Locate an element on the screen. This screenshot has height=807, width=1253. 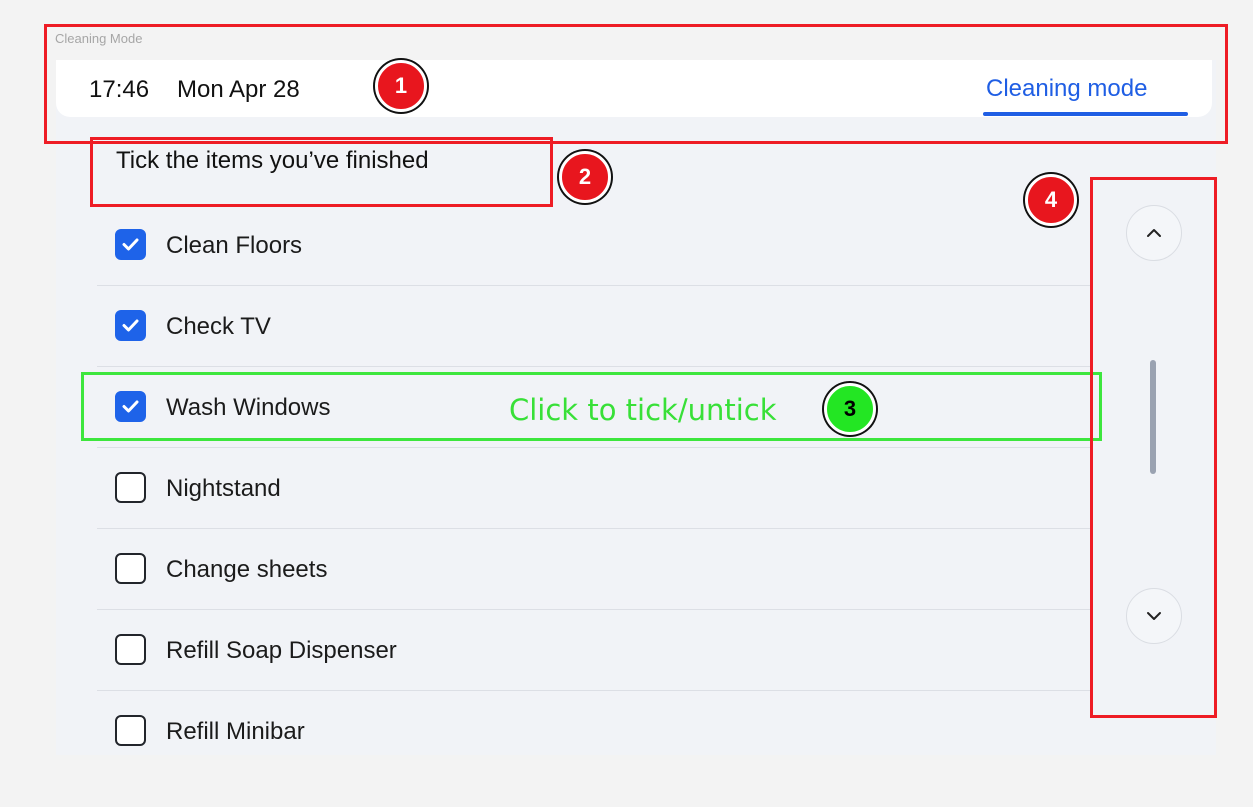
checklist-item-nightstand: Nightstand is located at coordinates (593, 488).